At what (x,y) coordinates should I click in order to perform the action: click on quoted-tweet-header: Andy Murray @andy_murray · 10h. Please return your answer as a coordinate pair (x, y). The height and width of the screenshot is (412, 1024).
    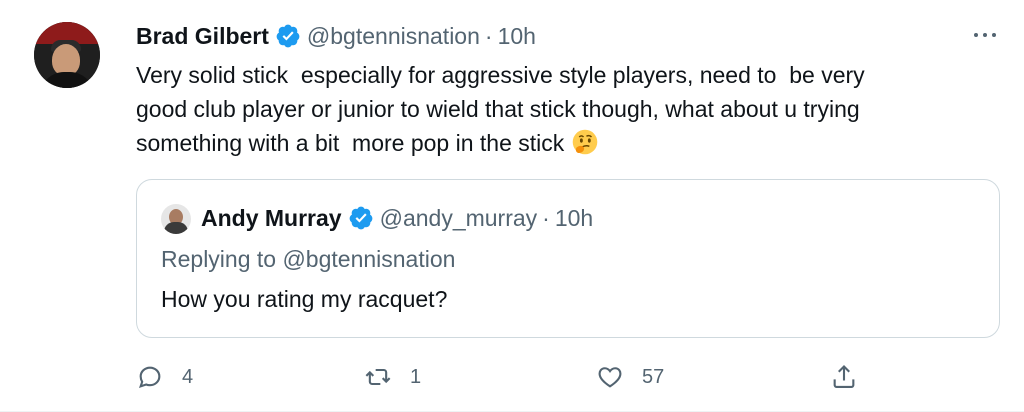
    Looking at the image, I should click on (397, 218).